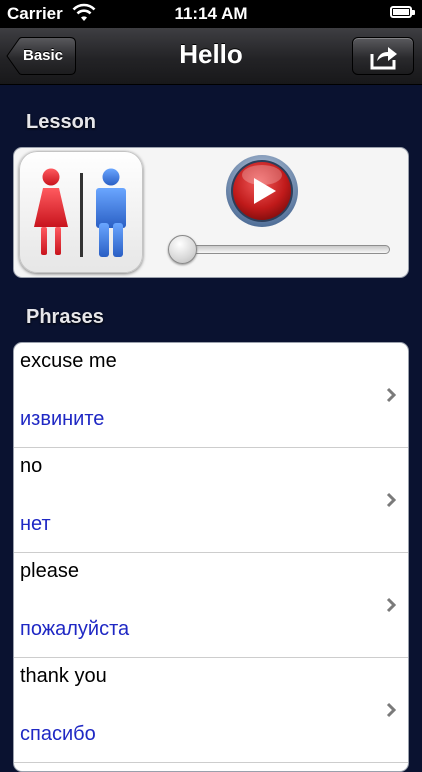 Image resolution: width=422 pixels, height=772 pixels. I want to click on share-icon, so click(383, 58).